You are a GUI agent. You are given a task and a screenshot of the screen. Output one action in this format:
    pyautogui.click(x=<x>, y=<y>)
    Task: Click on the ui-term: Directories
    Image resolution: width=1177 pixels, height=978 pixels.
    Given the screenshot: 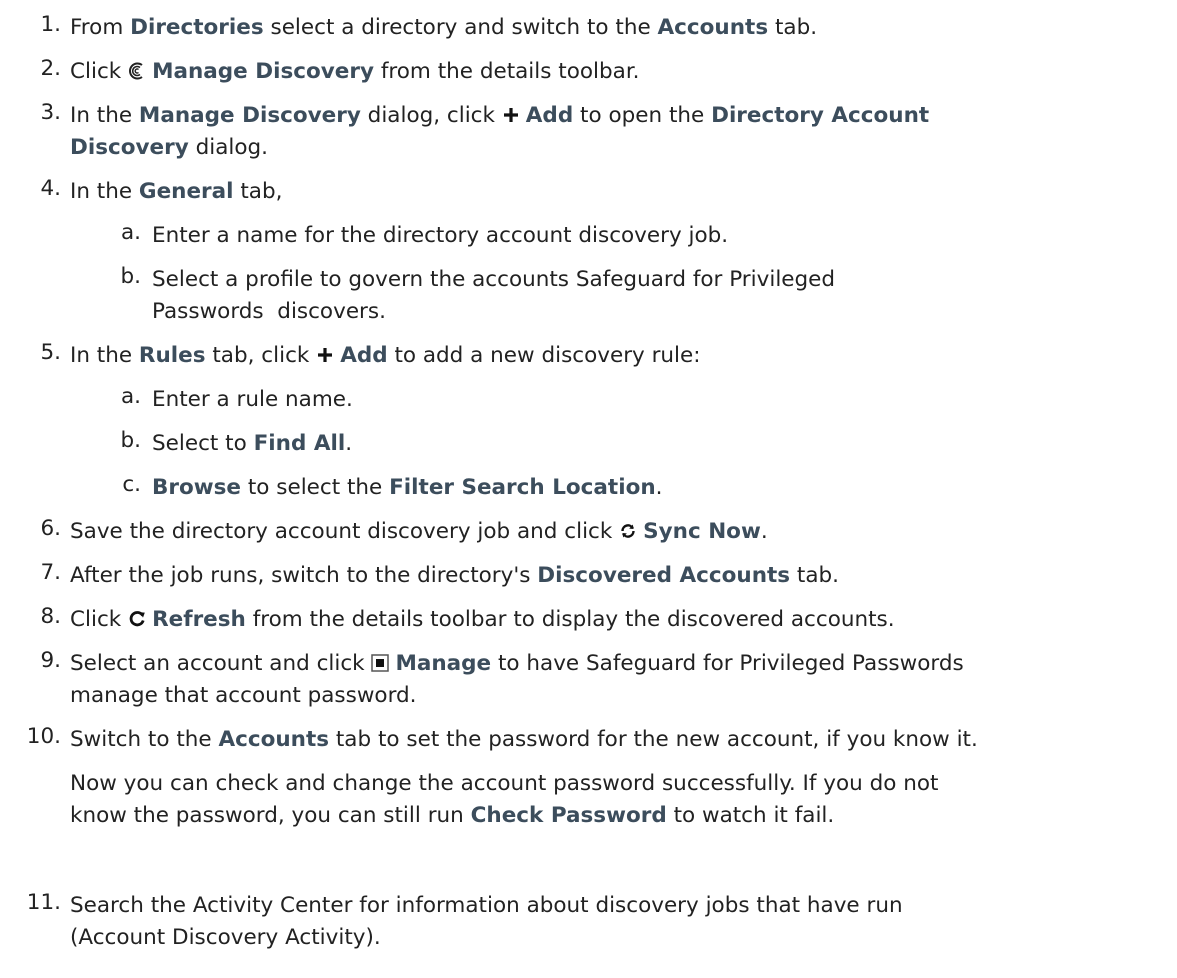 What is the action you would take?
    pyautogui.click(x=197, y=27)
    